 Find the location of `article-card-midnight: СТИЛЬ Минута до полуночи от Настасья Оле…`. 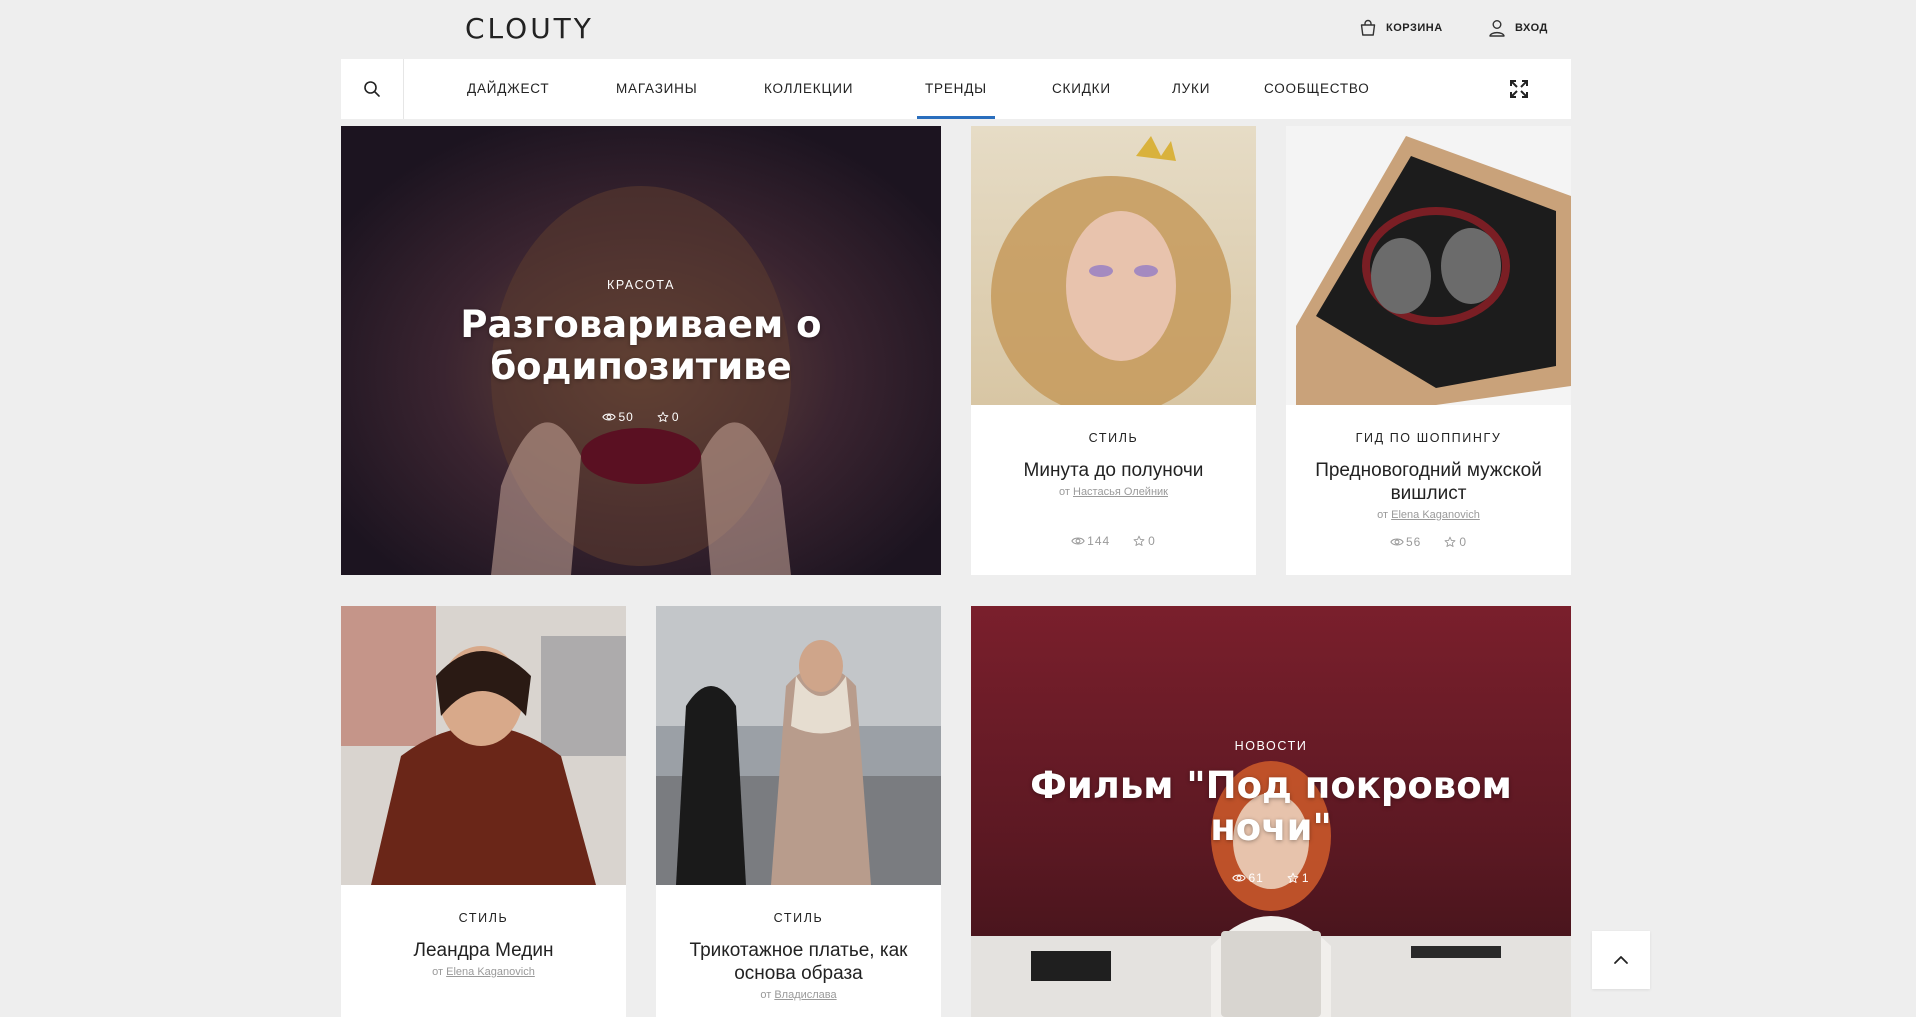

article-card-midnight: СТИЛЬ Минута до полуночи от Настасья Оле… is located at coordinates (1113, 350).